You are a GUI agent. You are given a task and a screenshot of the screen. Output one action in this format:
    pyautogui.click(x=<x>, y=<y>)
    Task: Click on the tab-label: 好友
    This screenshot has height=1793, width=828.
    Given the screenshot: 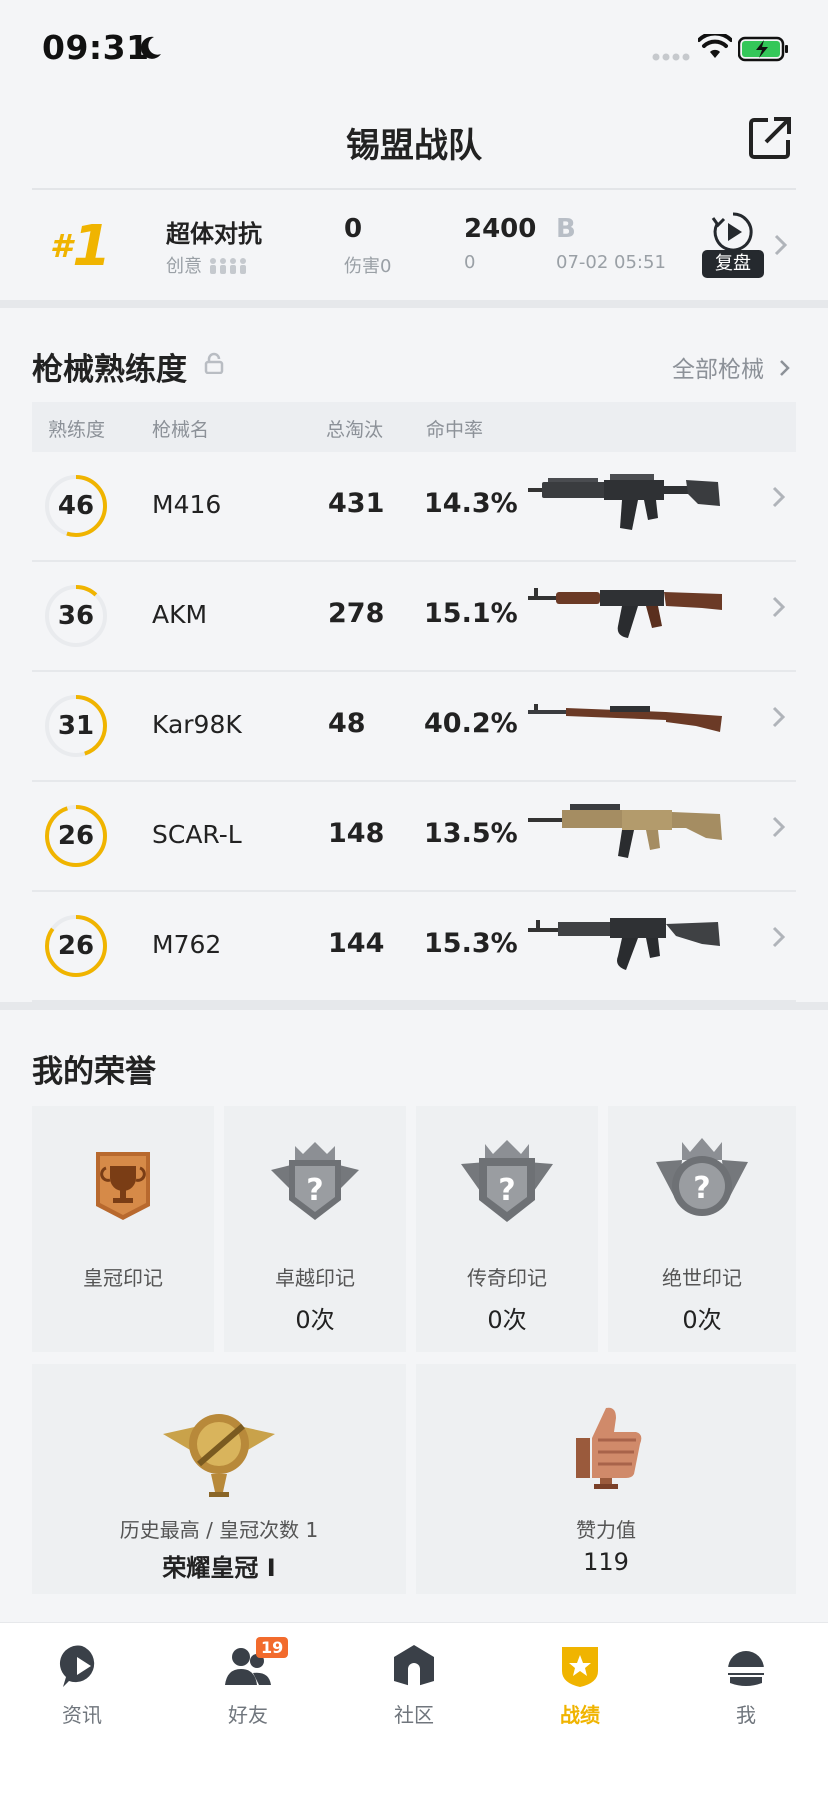 What is the action you would take?
    pyautogui.click(x=248, y=1715)
    